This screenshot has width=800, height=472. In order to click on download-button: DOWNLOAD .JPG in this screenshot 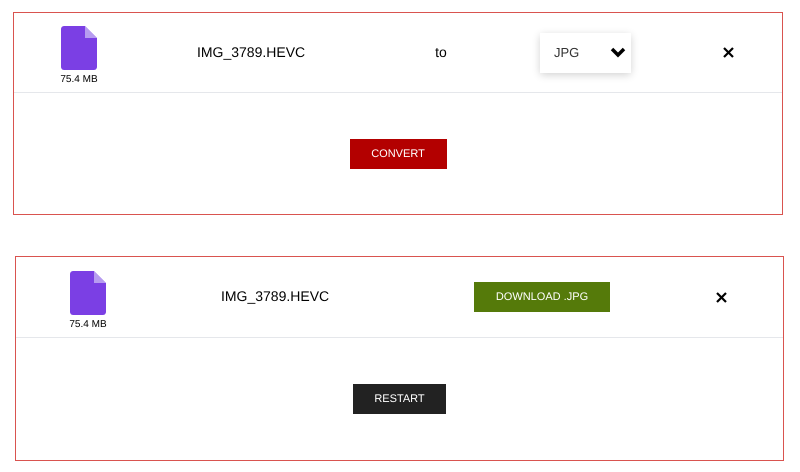, I will do `click(542, 297)`.